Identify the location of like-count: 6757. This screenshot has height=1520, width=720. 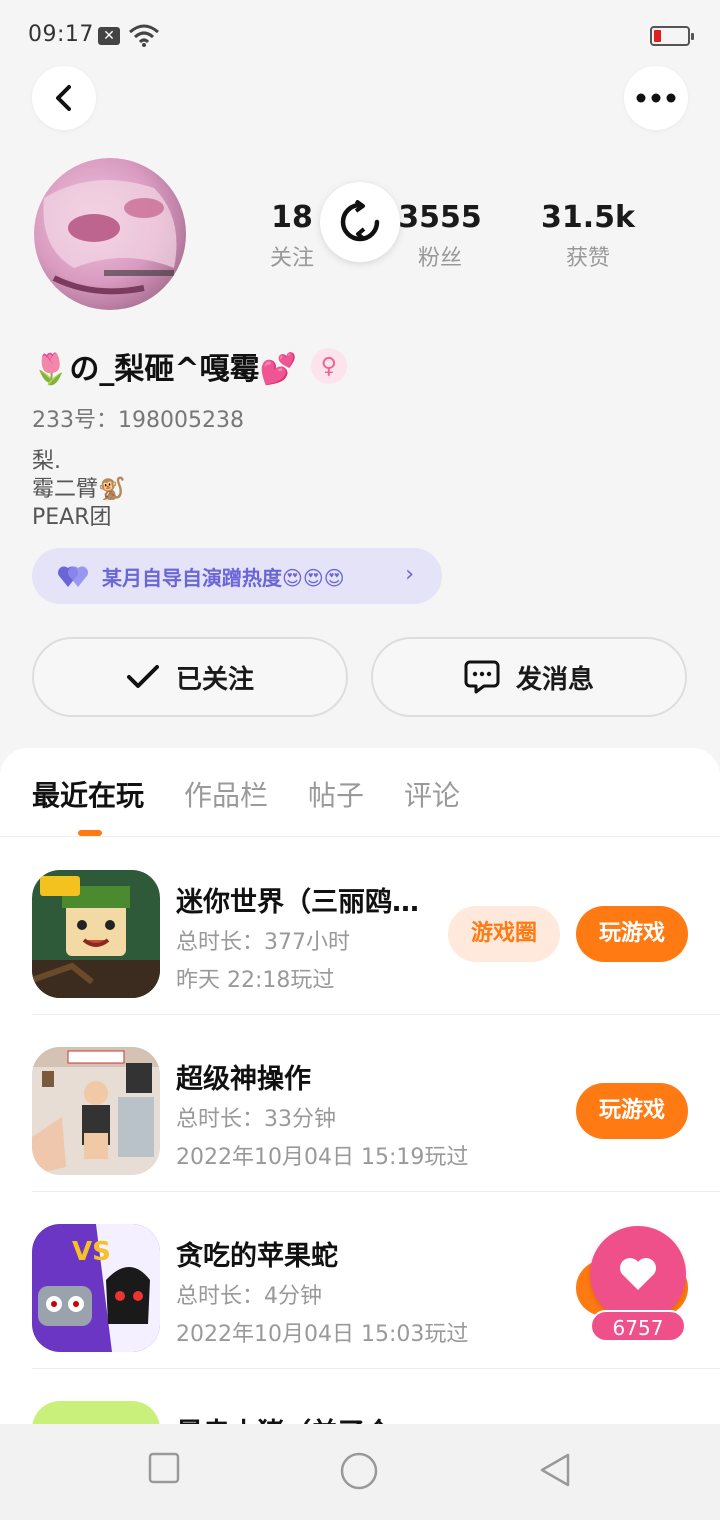
(638, 1326).